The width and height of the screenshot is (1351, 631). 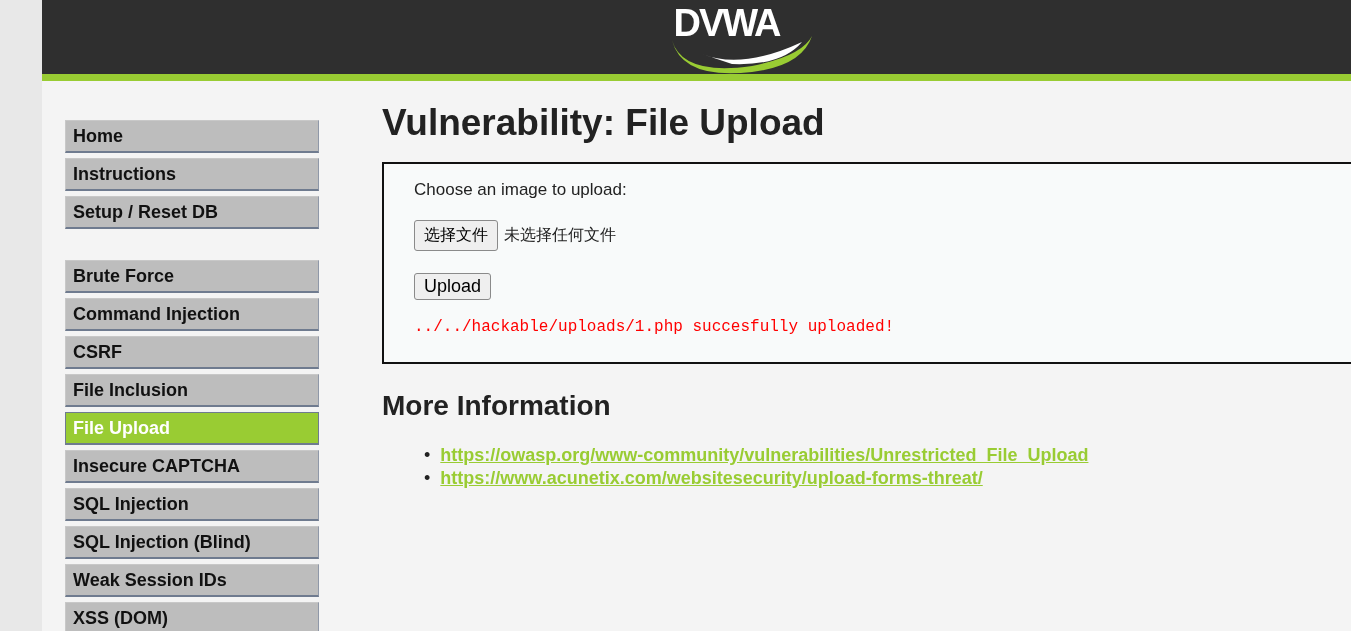 What do you see at coordinates (453, 286) in the screenshot?
I see `upload-button: Upload` at bounding box center [453, 286].